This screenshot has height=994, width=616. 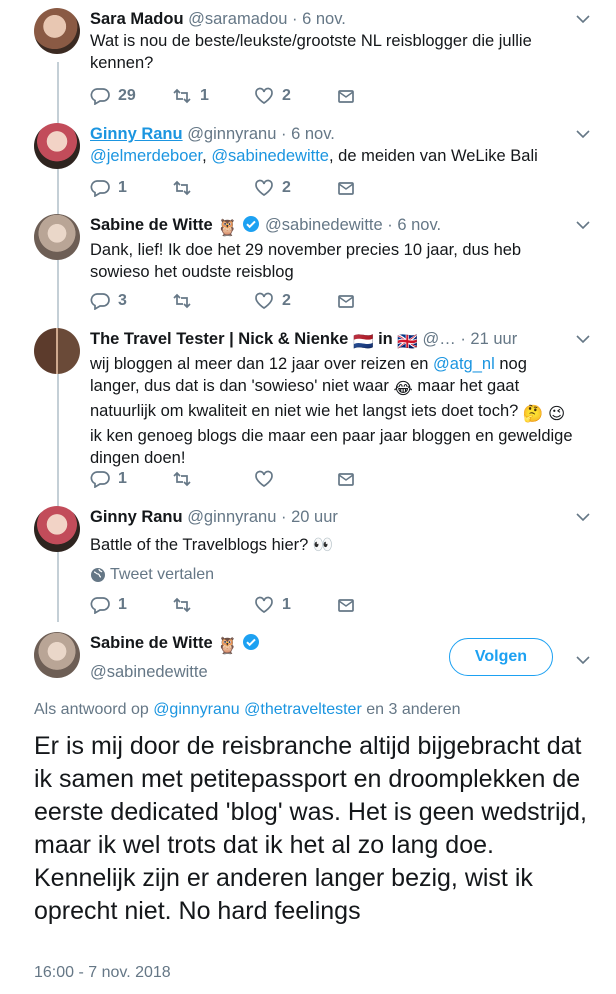 I want to click on verified-badge-icon, so click(x=251, y=642).